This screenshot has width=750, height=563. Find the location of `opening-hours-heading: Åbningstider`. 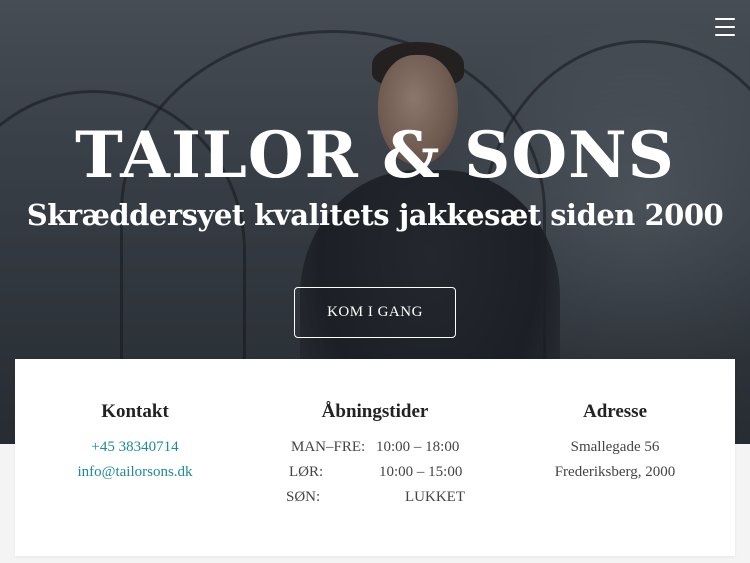

opening-hours-heading: Åbningstider is located at coordinates (375, 411).